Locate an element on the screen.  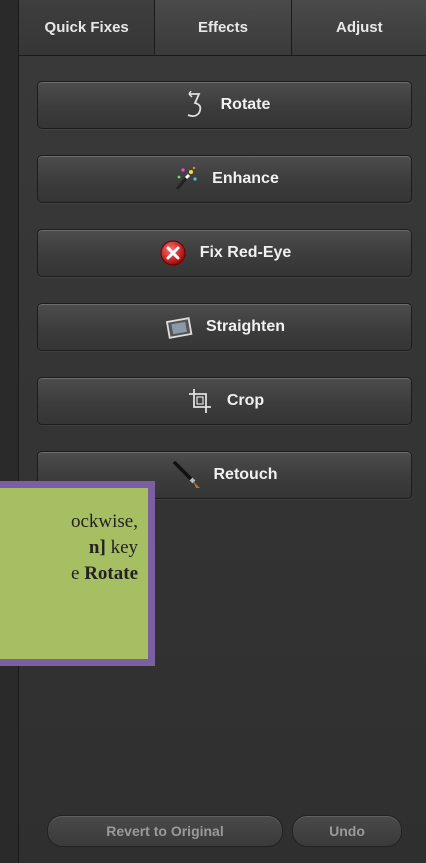
fix-red-eye-label: Fix Red-Eye is located at coordinates (245, 252).